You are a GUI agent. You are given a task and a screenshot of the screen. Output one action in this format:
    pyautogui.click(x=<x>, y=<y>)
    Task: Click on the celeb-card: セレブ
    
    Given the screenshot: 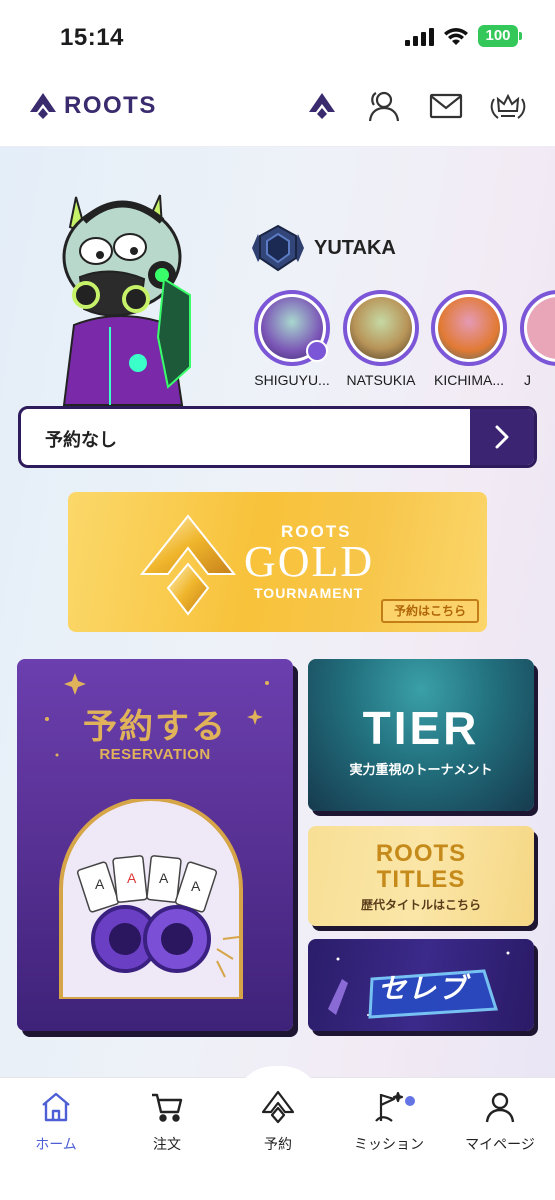 What is the action you would take?
    pyautogui.click(x=421, y=985)
    